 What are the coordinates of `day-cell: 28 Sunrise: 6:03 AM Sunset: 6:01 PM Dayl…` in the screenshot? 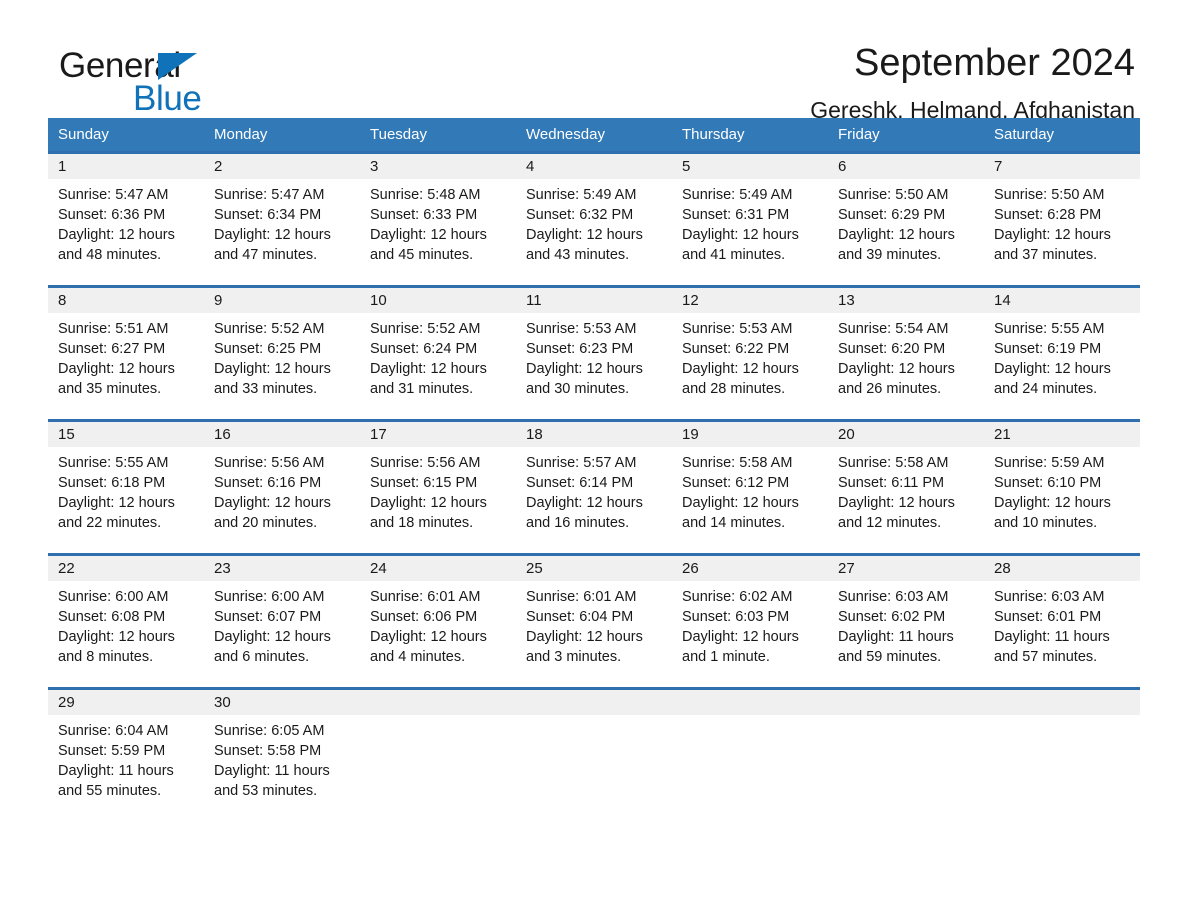 It's located at (1062, 621).